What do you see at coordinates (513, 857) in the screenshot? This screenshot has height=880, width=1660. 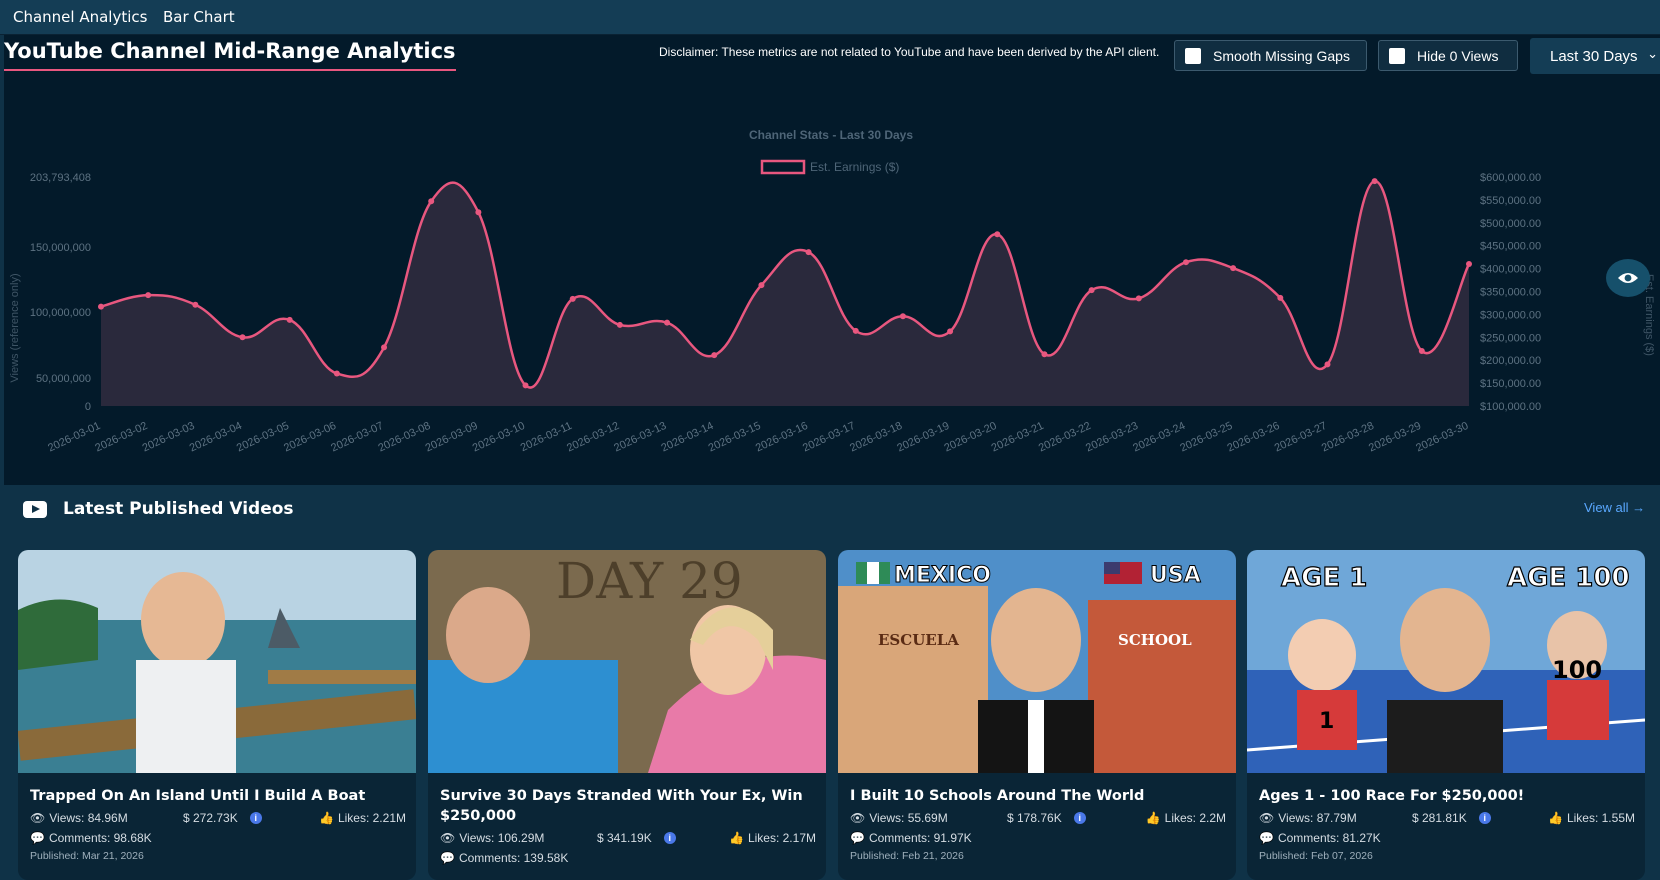 I see `comments-value: Comments: 139.58K` at bounding box center [513, 857].